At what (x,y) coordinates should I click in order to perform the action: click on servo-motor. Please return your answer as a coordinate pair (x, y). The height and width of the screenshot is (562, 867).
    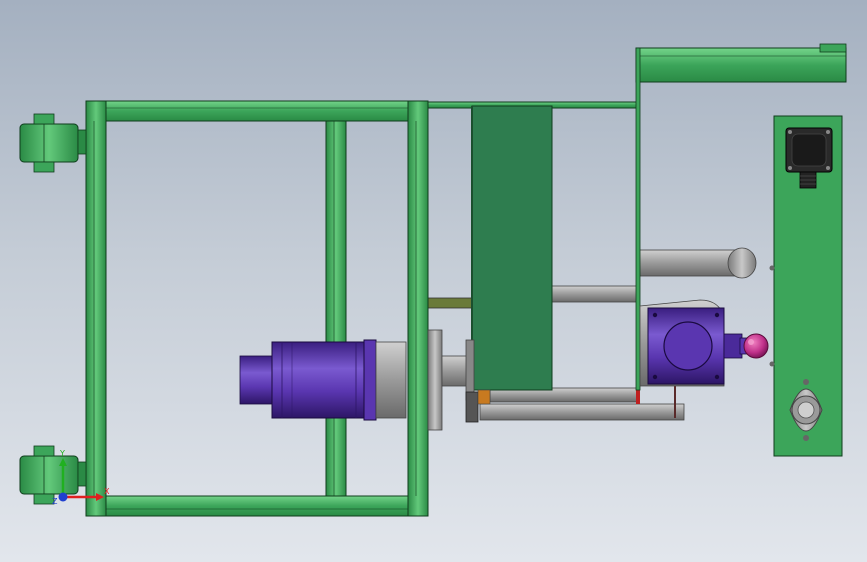
    Looking at the image, I should click on (323, 380).